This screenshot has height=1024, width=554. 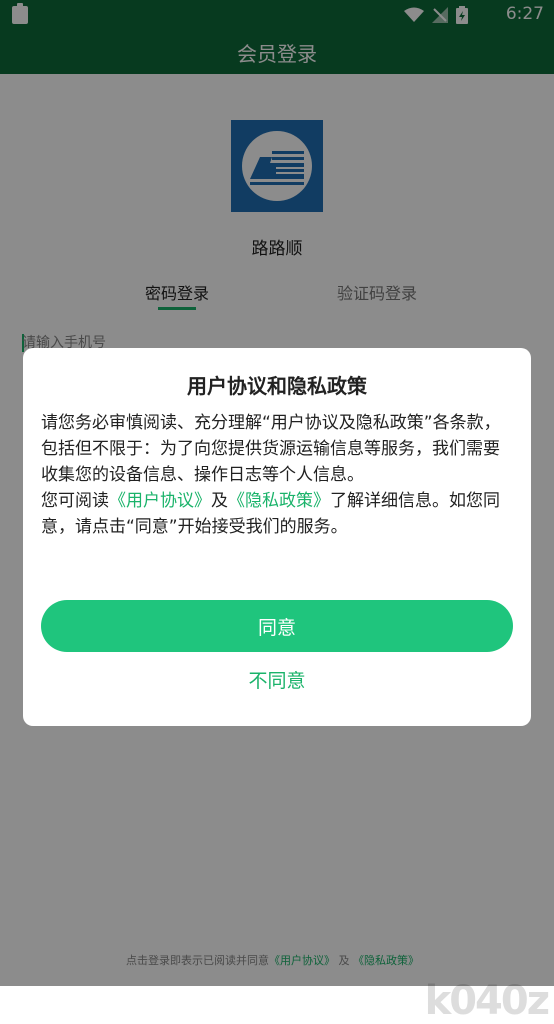 I want to click on dialog-and-text: 及, so click(x=219, y=501).